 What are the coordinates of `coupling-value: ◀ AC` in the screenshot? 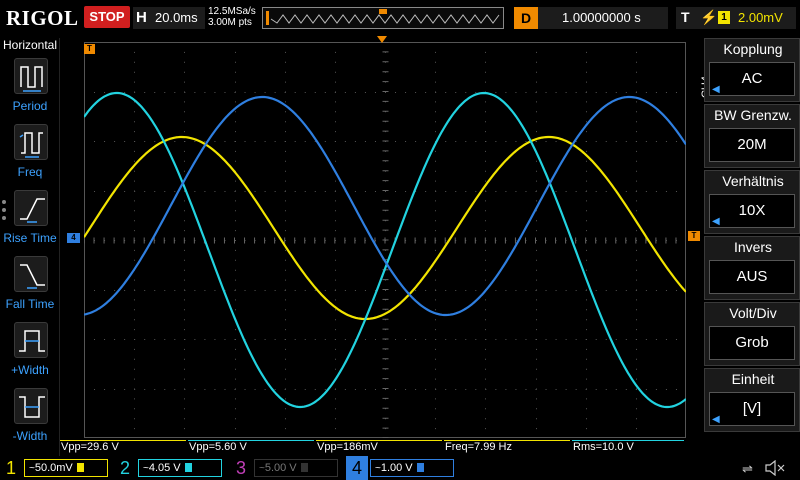 It's located at (752, 79).